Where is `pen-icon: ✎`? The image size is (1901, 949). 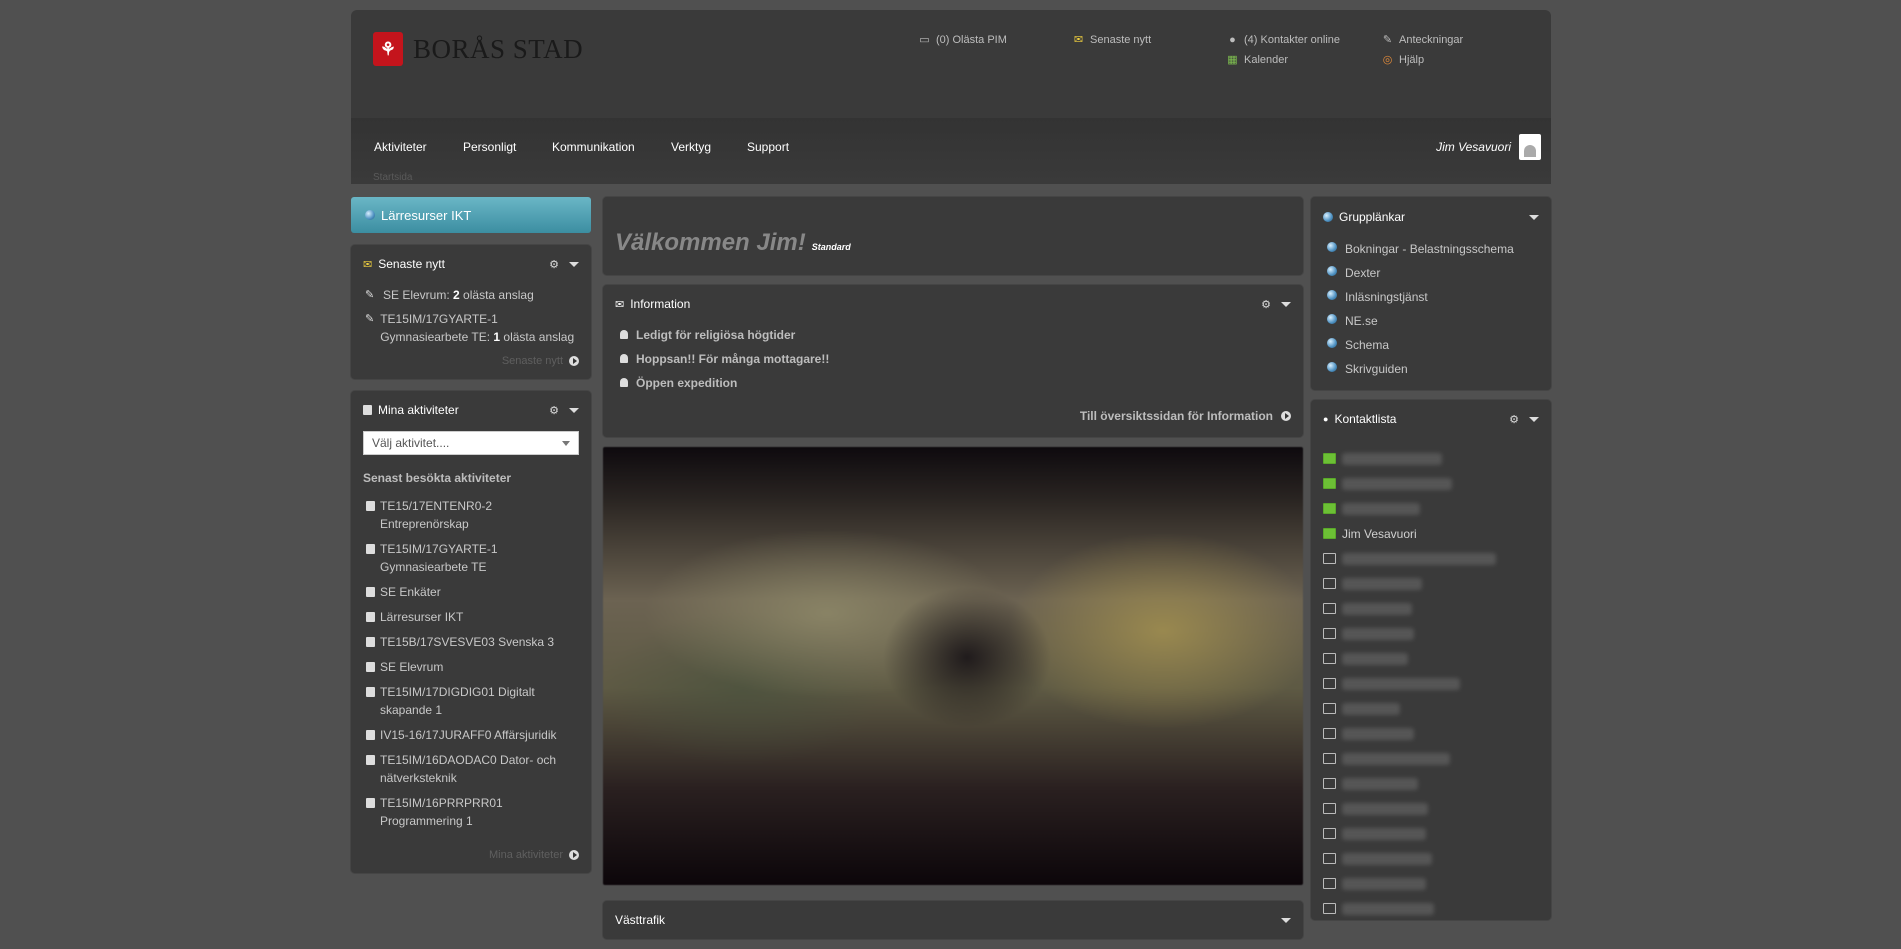 pen-icon: ✎ is located at coordinates (370, 295).